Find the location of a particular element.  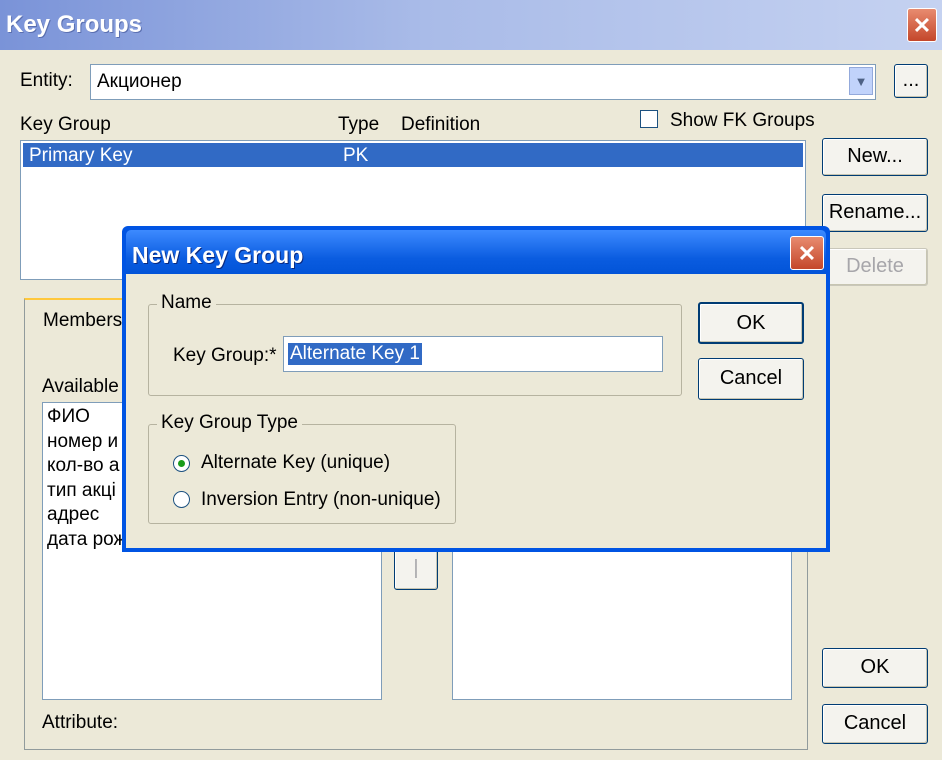

members-list is located at coordinates (622, 624).